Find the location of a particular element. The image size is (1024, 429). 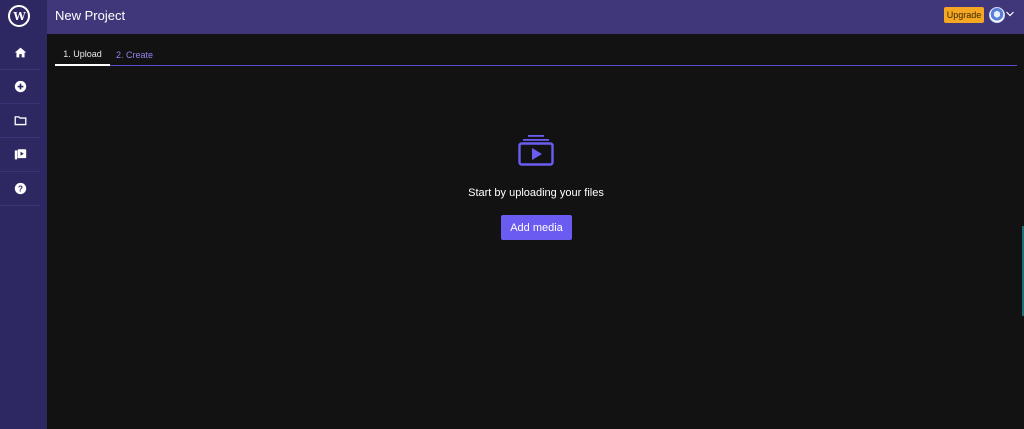

media-library-icon is located at coordinates (20, 154).